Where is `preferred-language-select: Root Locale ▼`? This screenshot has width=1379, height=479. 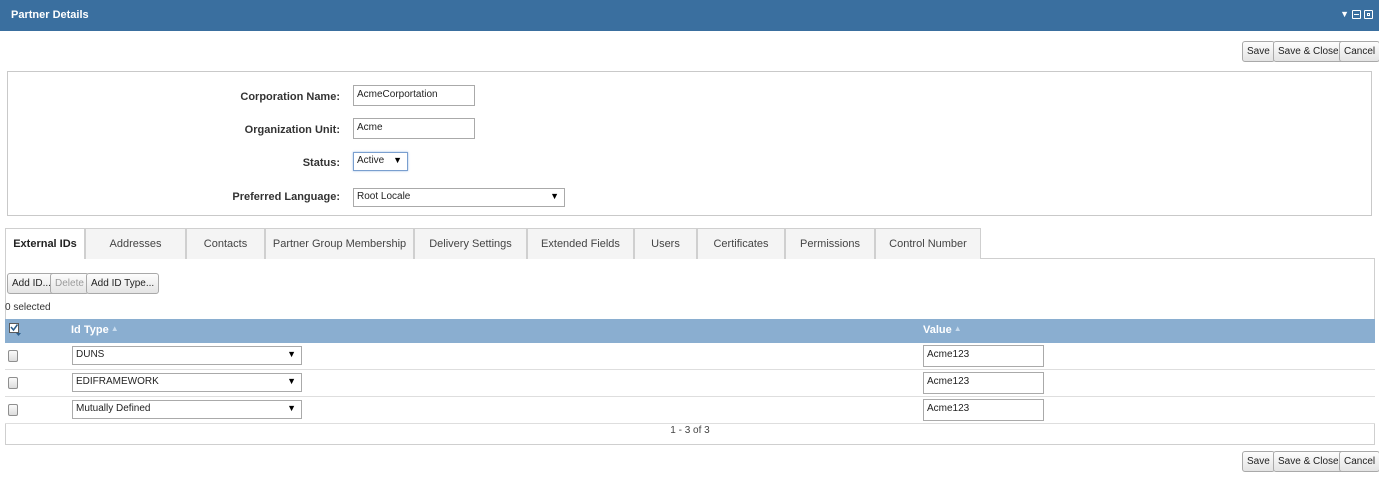
preferred-language-select: Root Locale ▼ is located at coordinates (459, 197).